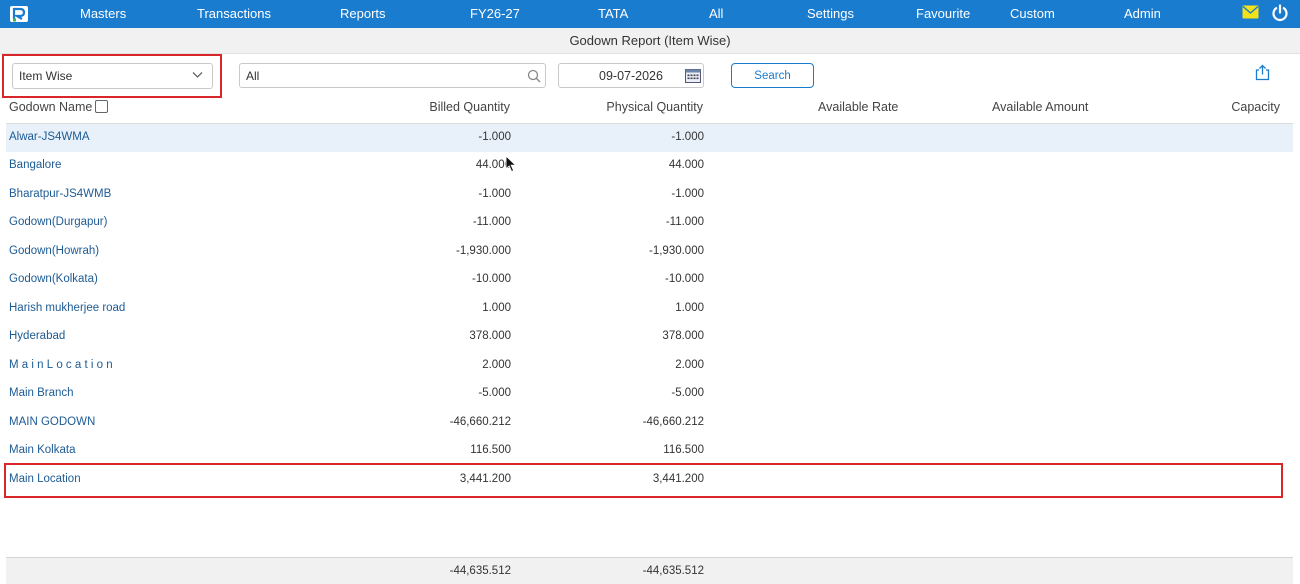 This screenshot has height=584, width=1300. Describe the element at coordinates (50, 107) in the screenshot. I see `column-header-godown-name: Godown Name` at that location.